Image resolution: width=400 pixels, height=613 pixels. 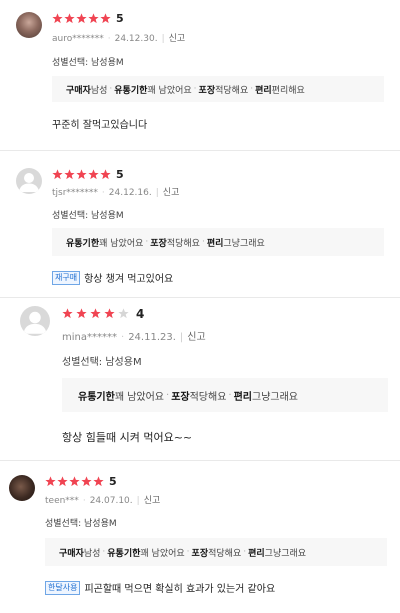 I want to click on review-text-content: 항상 힘들때 시켜 먹어요~~, so click(x=127, y=437).